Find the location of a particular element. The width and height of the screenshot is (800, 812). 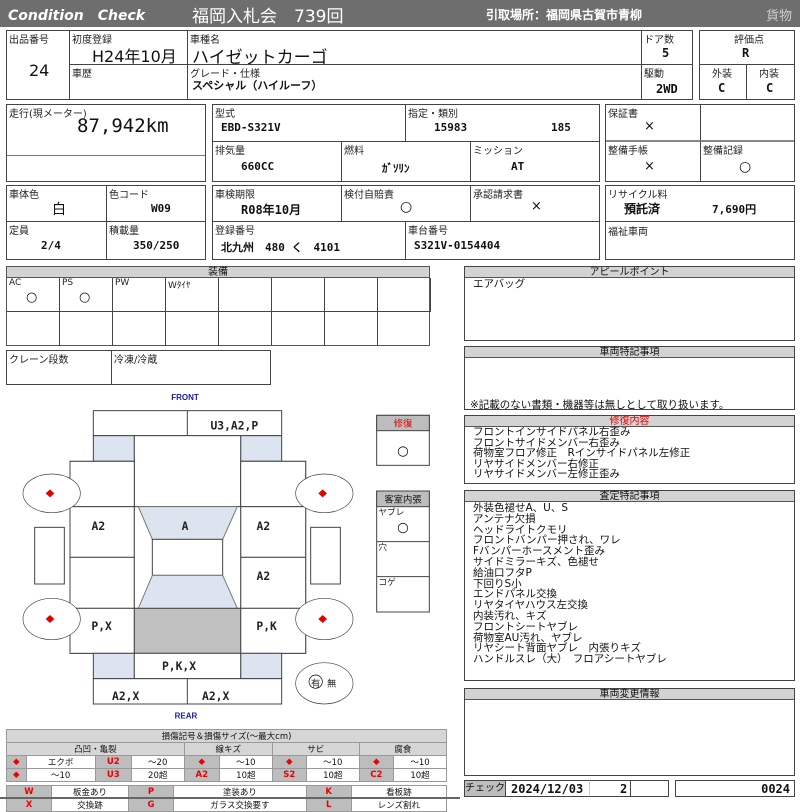

roof is located at coordinates (187, 557).